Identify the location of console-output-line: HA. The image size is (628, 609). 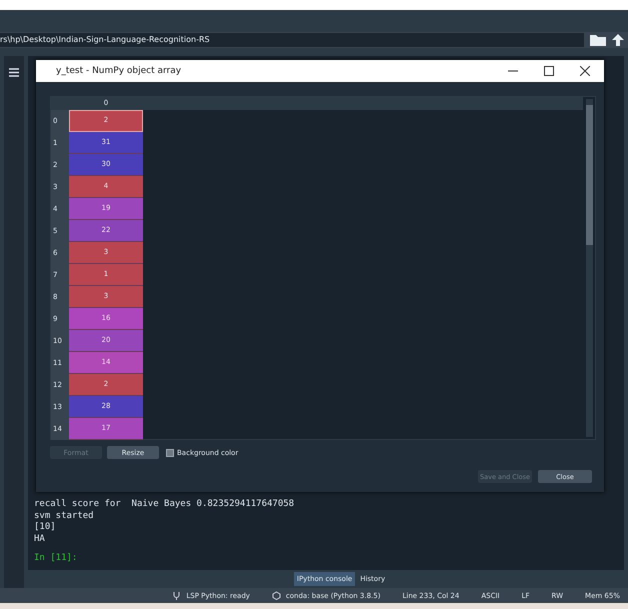
(40, 539).